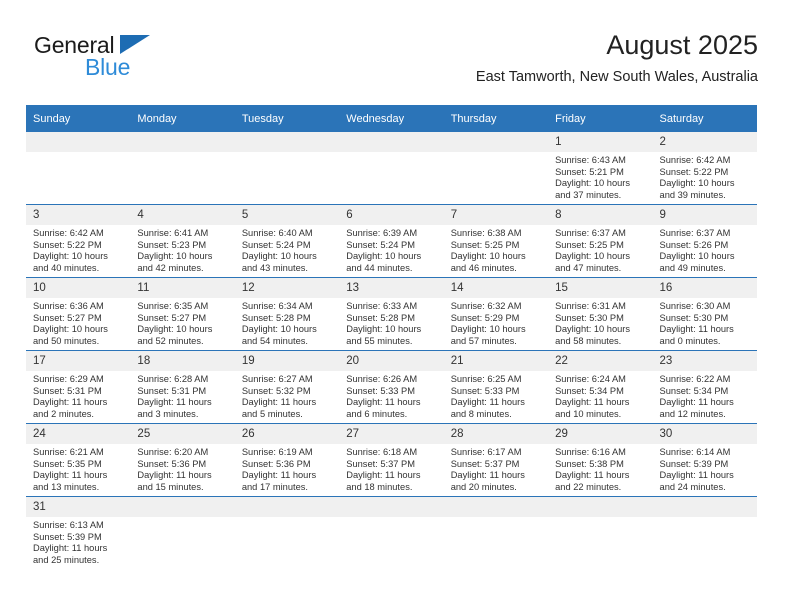  I want to click on daylight-text-cont: and 15 minutes., so click(170, 486).